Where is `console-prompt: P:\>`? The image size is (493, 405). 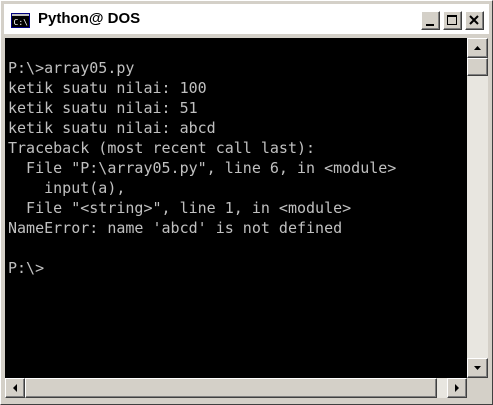
console-prompt: P:\> is located at coordinates (26, 268).